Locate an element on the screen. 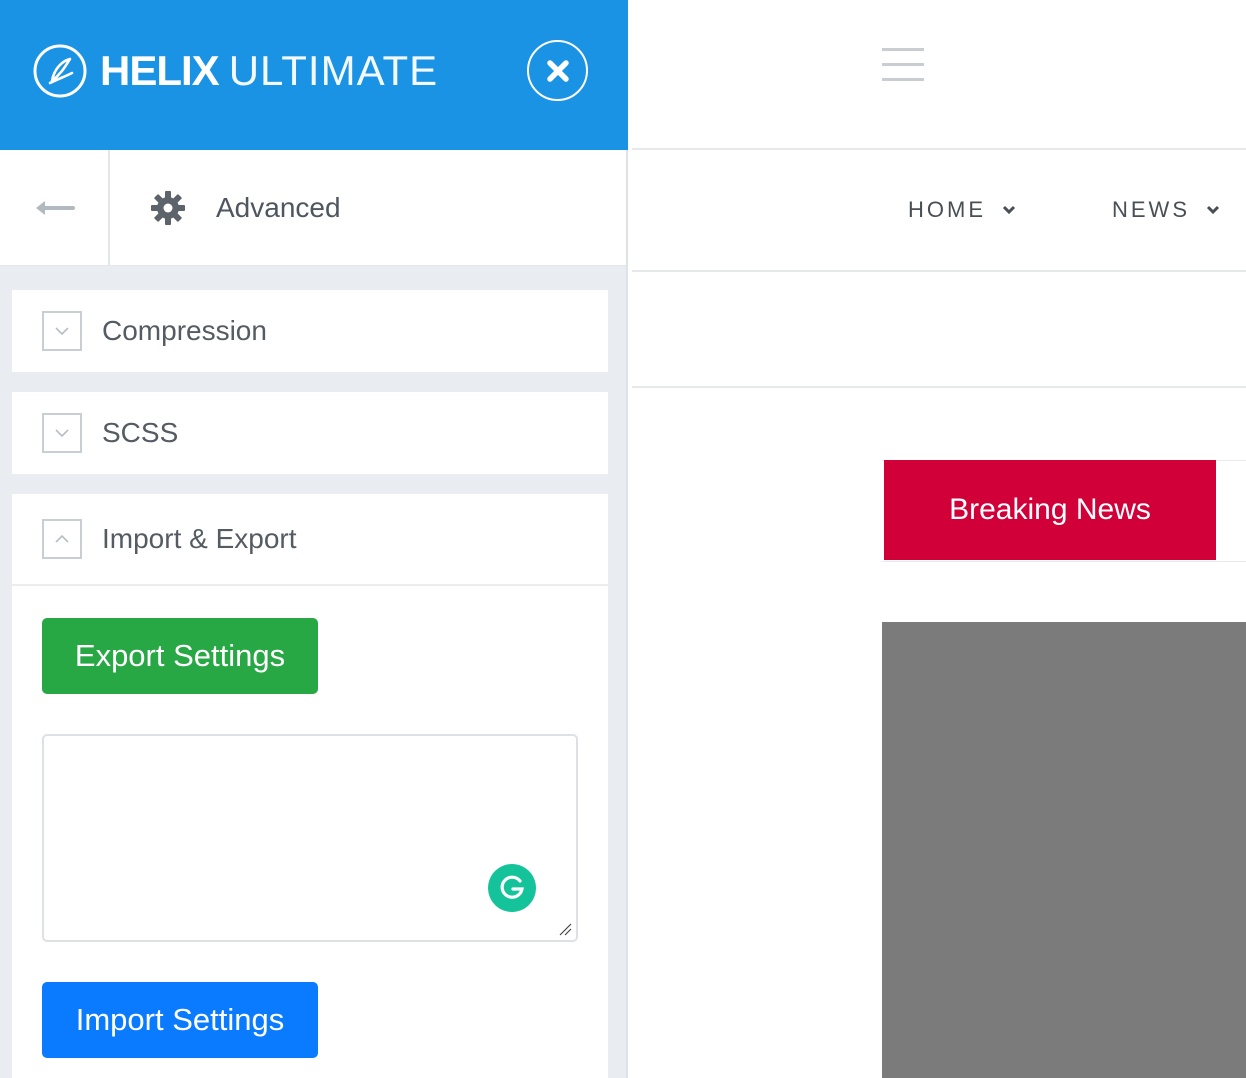 The width and height of the screenshot is (1246, 1078). import-settings-button: Import Settings is located at coordinates (180, 1020).